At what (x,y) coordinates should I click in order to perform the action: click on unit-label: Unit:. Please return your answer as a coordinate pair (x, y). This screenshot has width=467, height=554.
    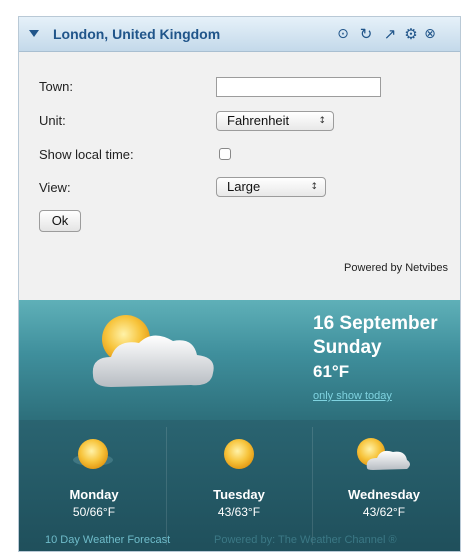
    Looking at the image, I should click on (52, 120).